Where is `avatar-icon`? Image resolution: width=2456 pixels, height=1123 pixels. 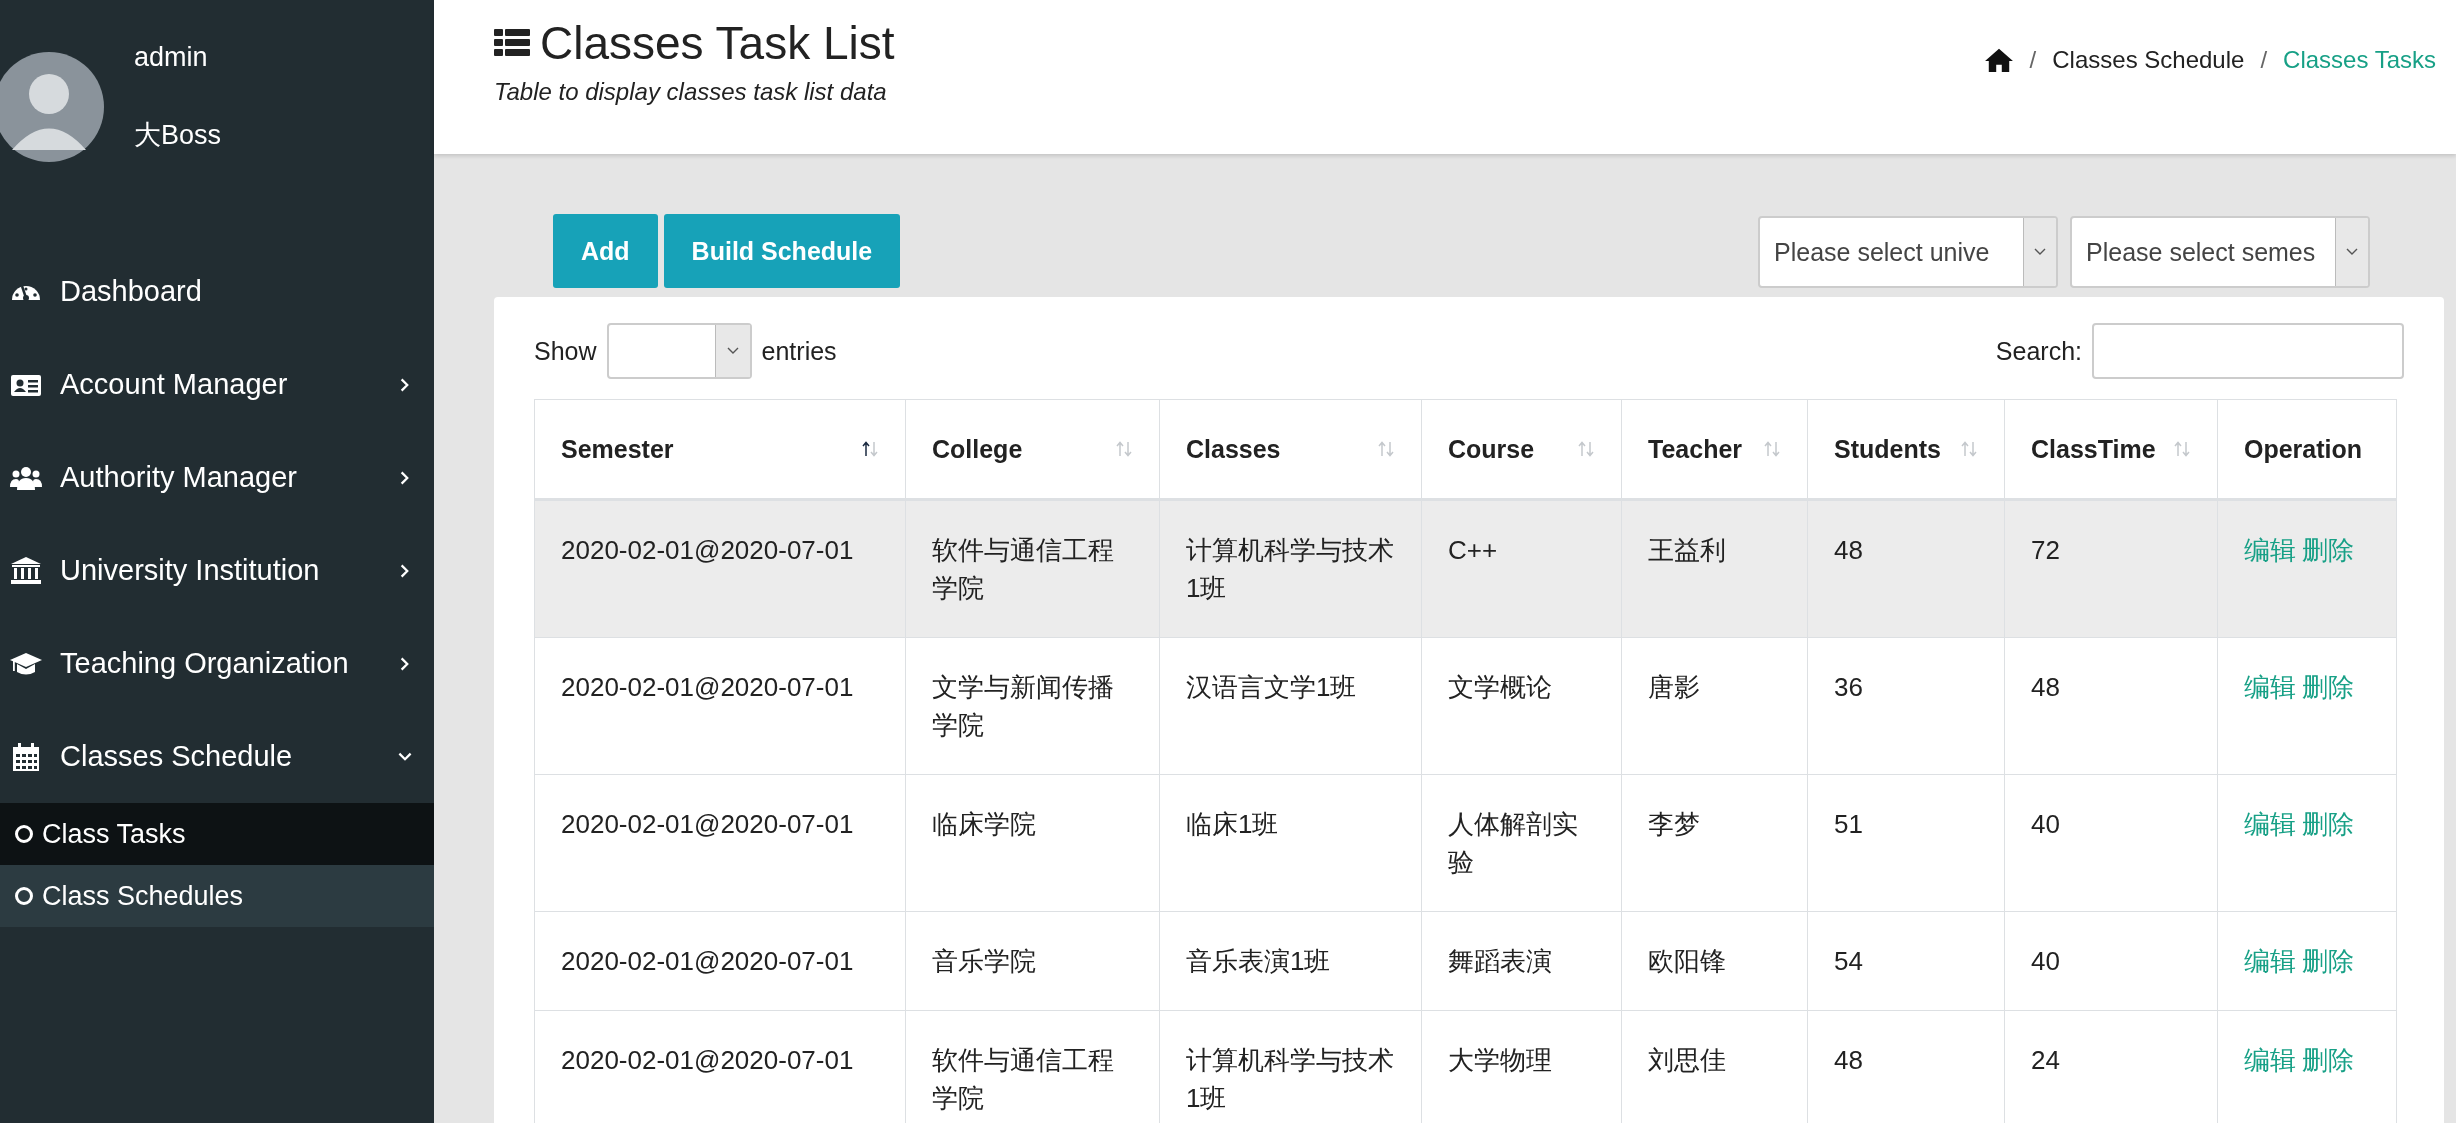 avatar-icon is located at coordinates (52, 107).